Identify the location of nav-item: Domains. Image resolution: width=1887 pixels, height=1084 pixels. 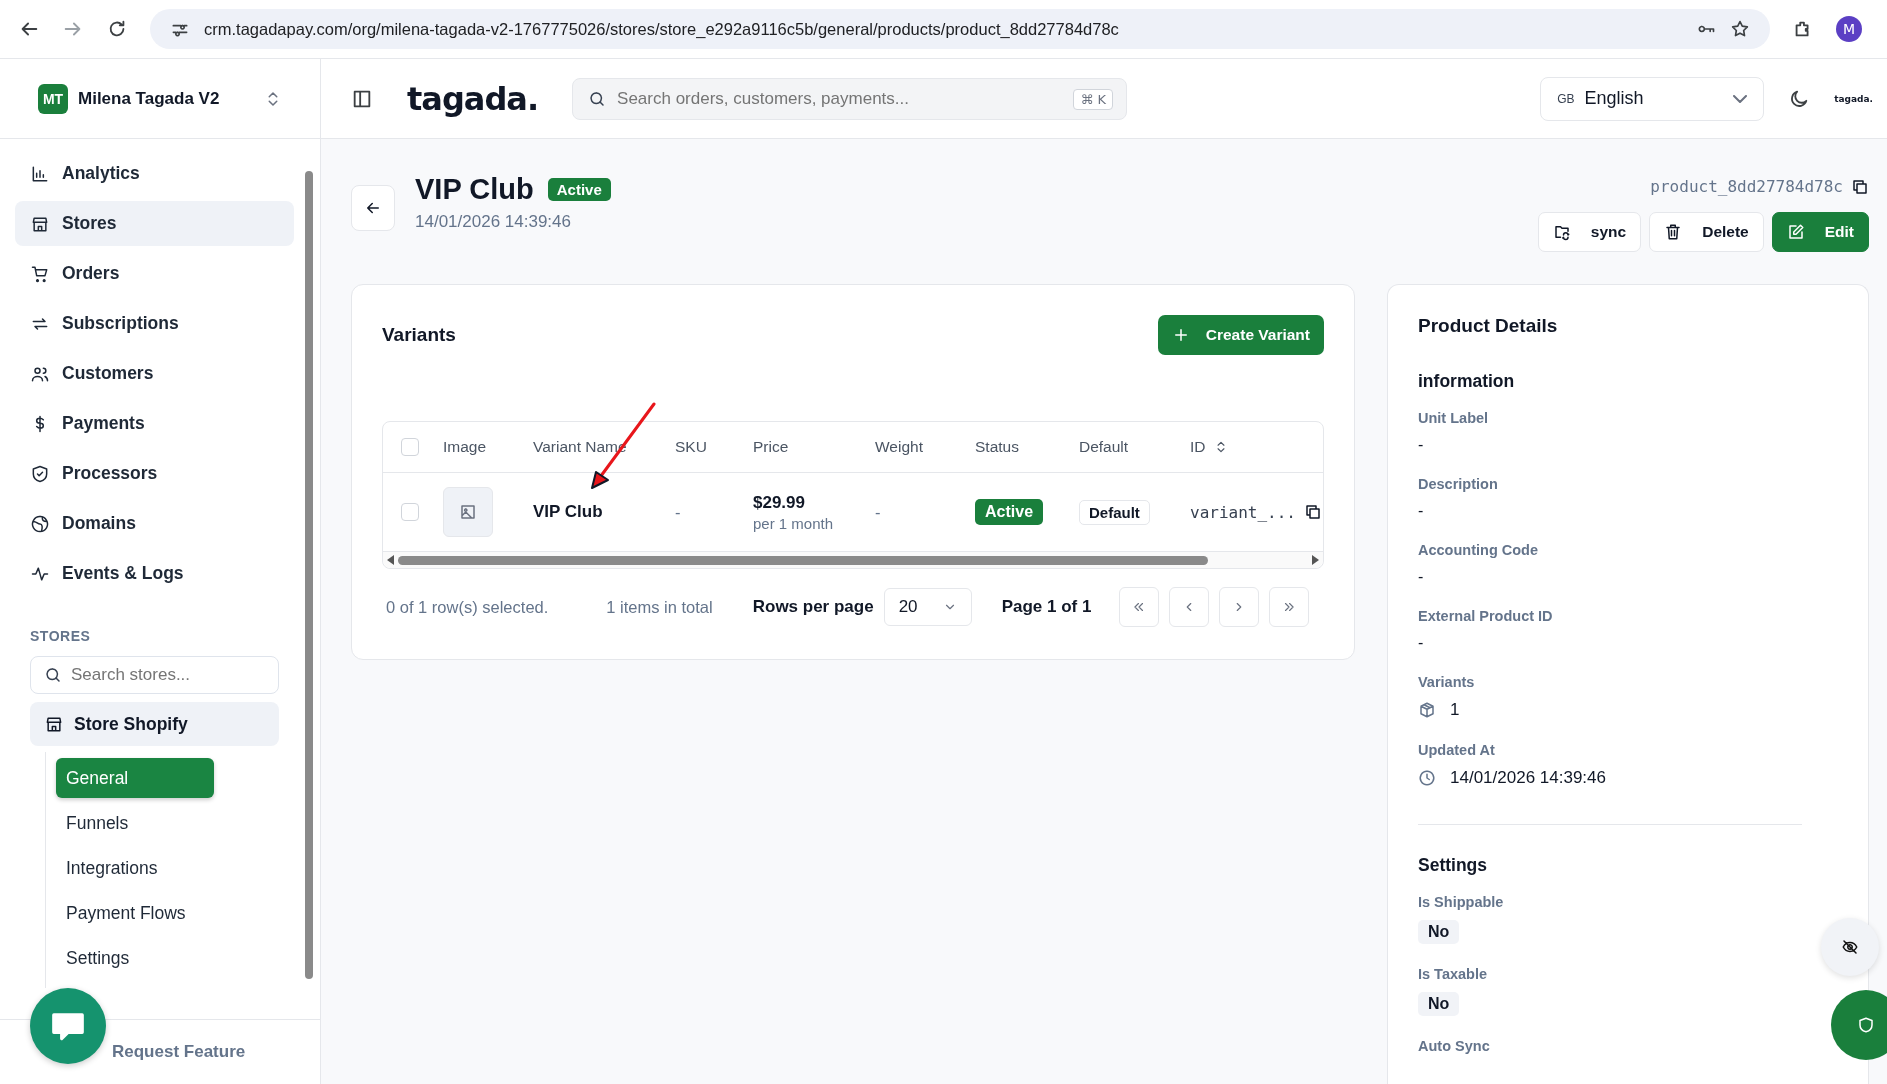
(154, 523).